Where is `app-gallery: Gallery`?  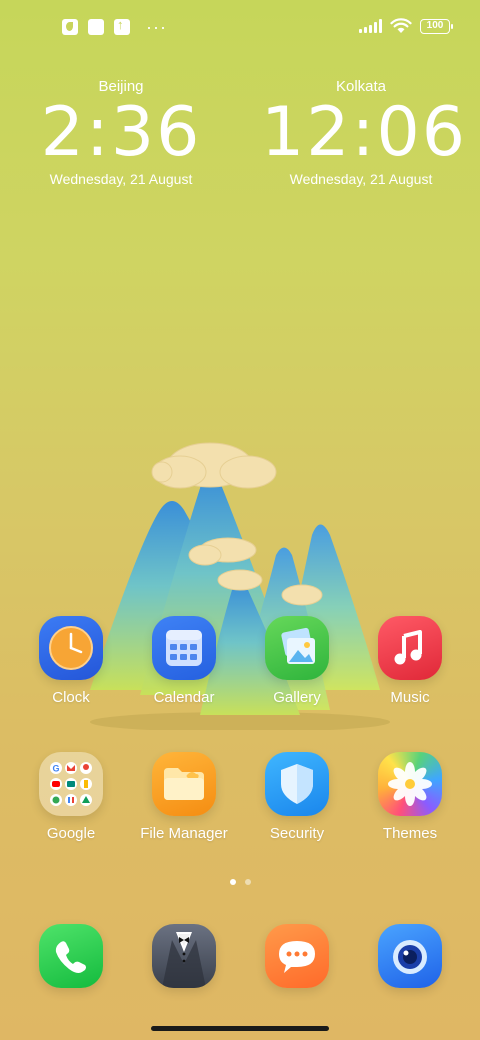
app-gallery: Gallery is located at coordinates (297, 661).